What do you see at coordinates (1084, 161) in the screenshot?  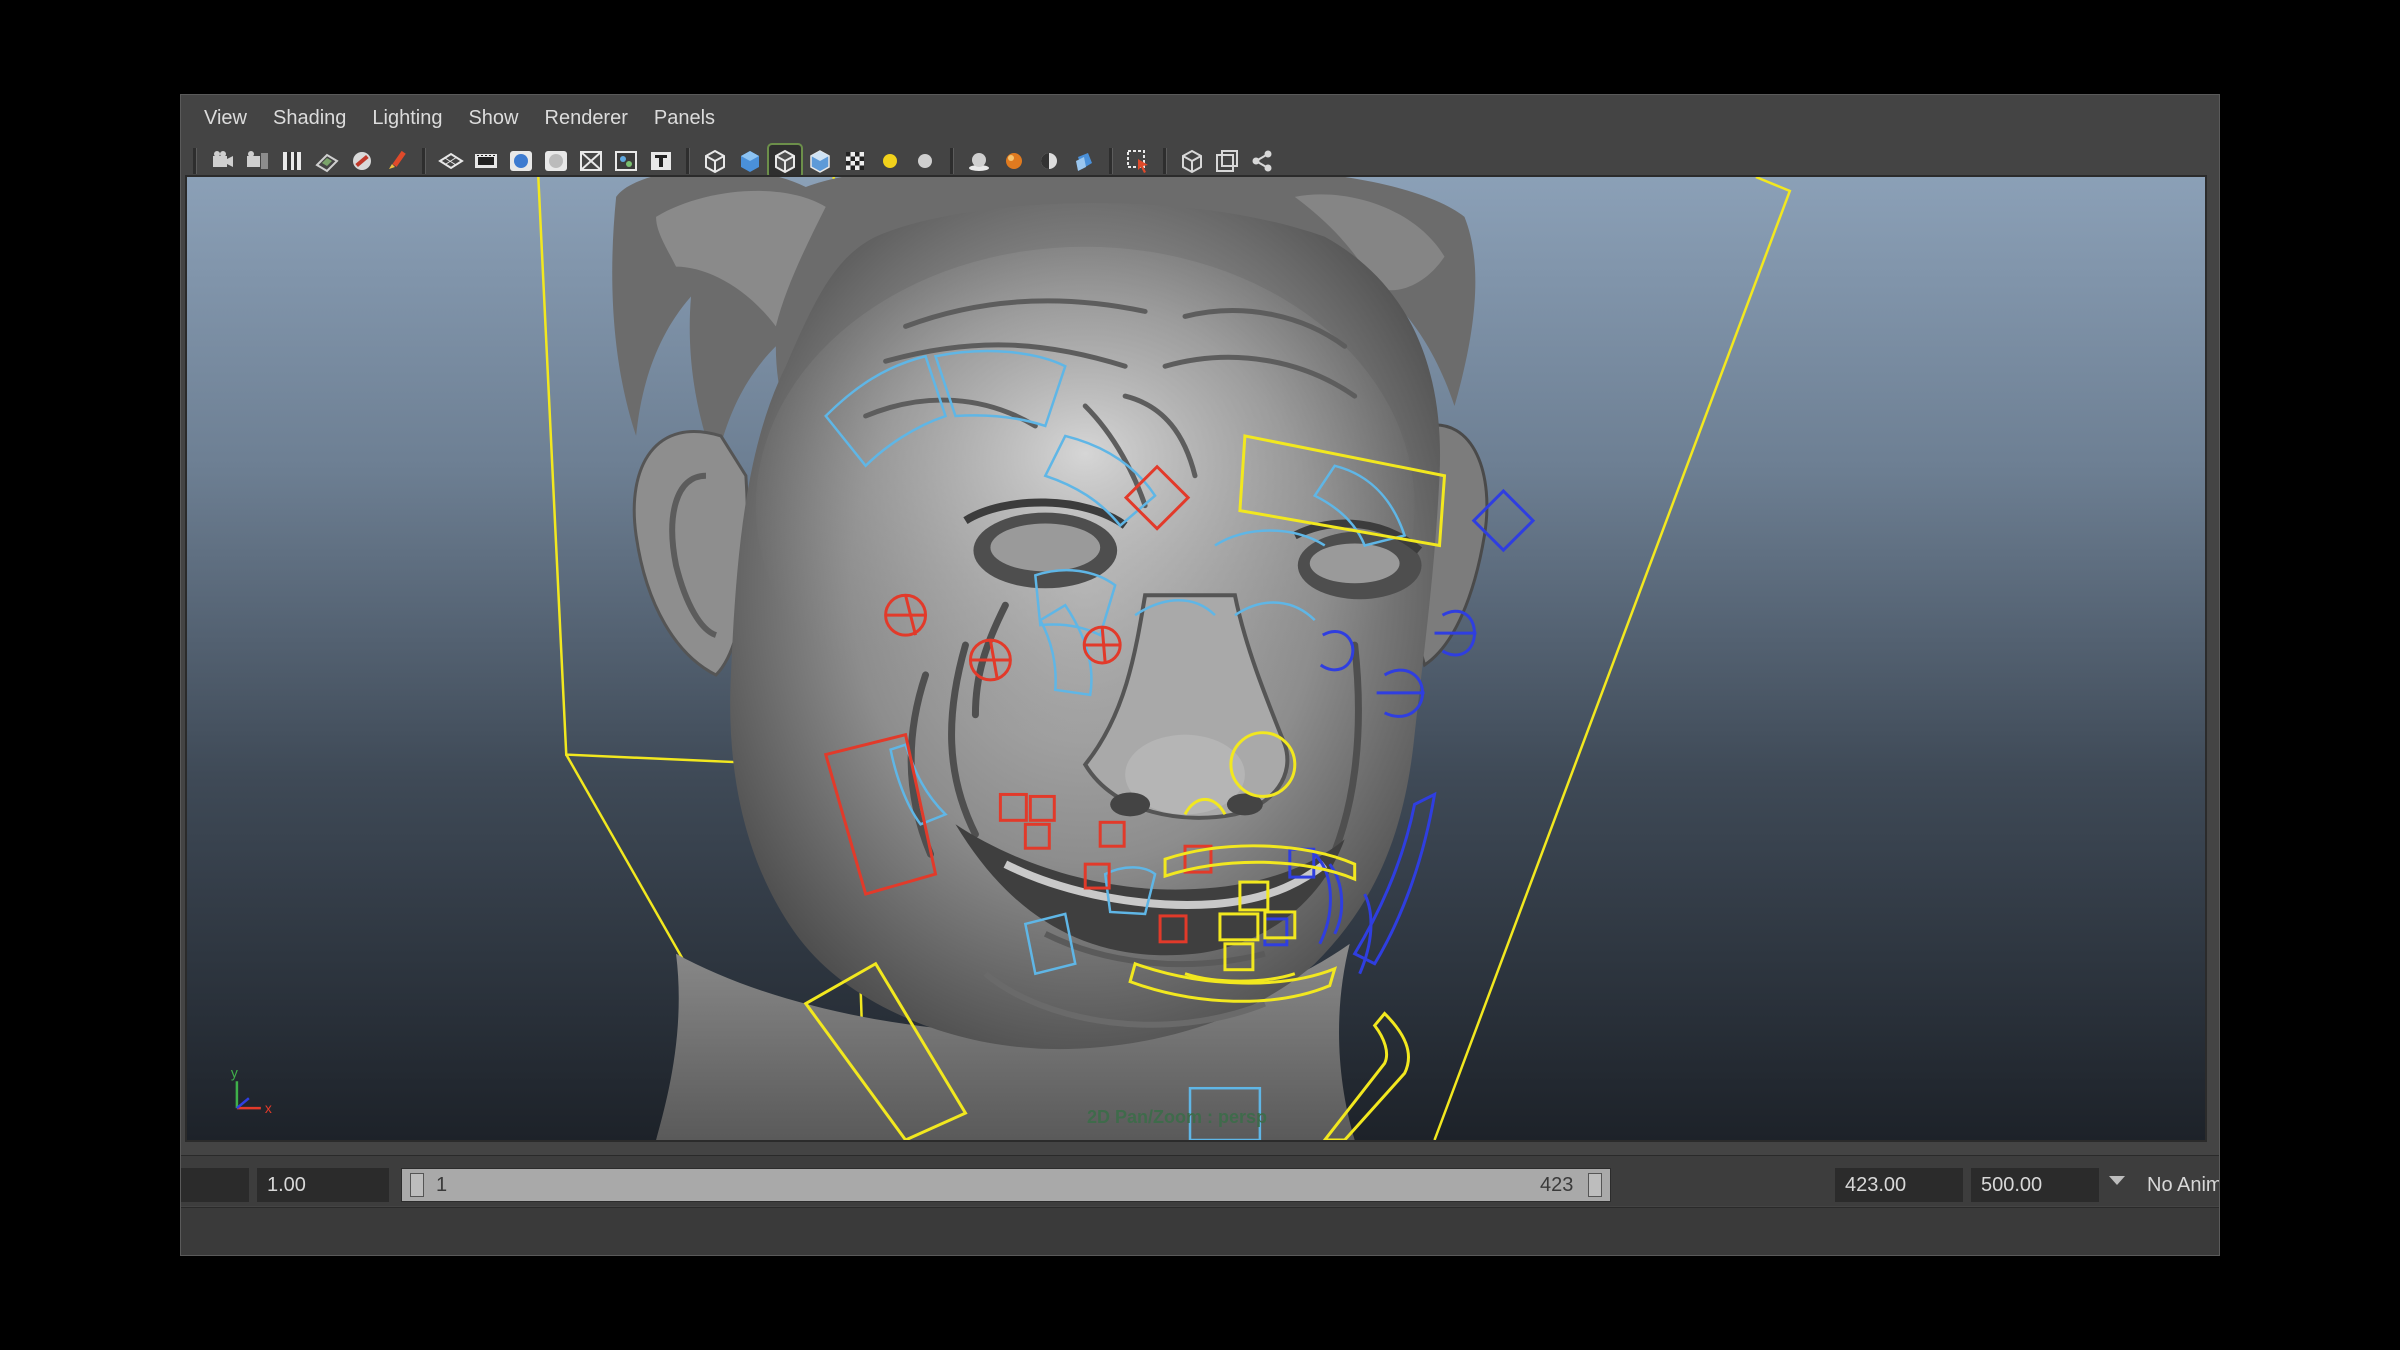 I see `multisample-aa-icon` at bounding box center [1084, 161].